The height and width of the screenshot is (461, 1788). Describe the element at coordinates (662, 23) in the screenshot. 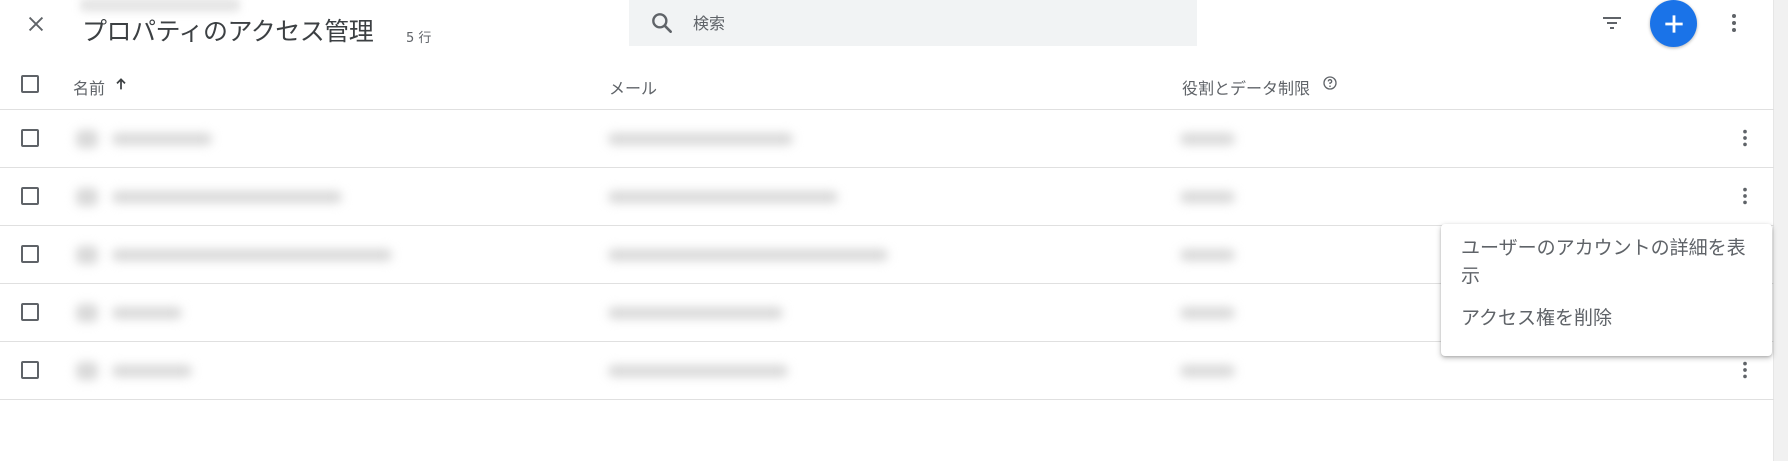

I see `search-icon` at that location.